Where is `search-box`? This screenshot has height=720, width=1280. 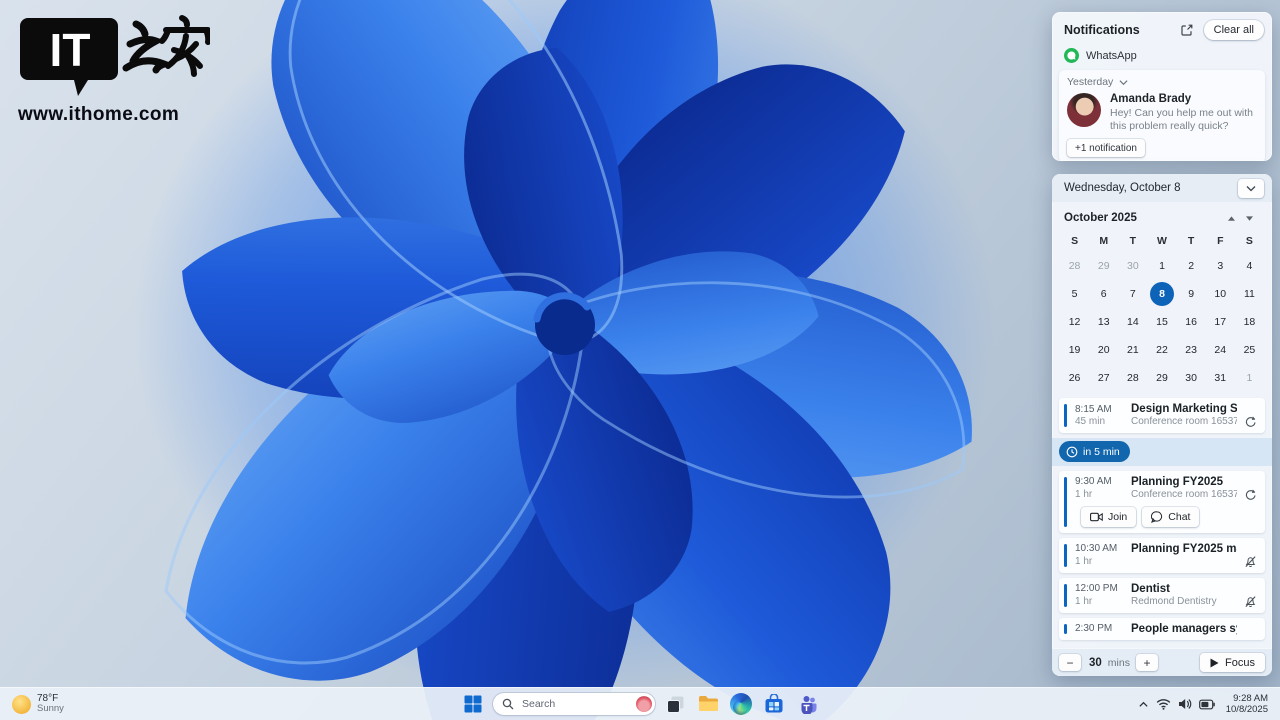
search-box is located at coordinates (574, 704).